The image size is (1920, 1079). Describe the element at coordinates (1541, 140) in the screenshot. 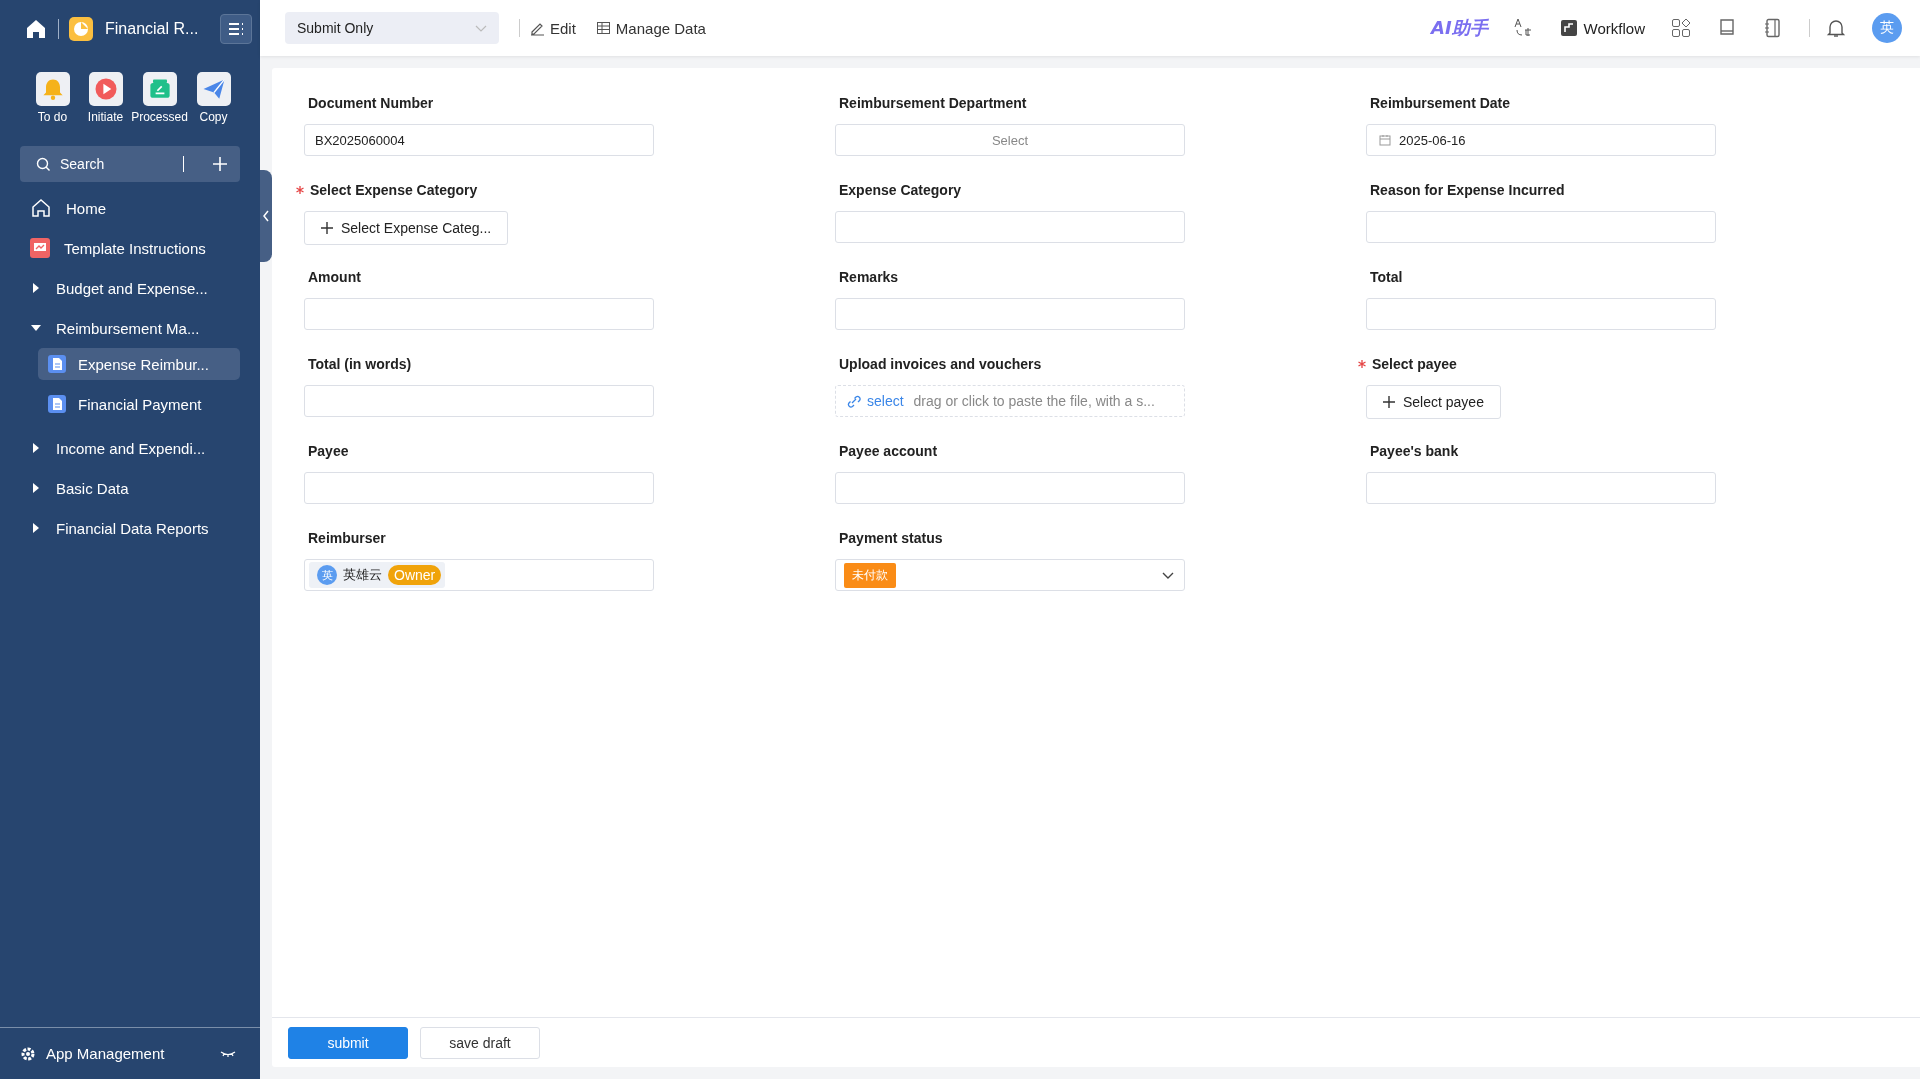

I see `date-field: 2025-06-16` at that location.